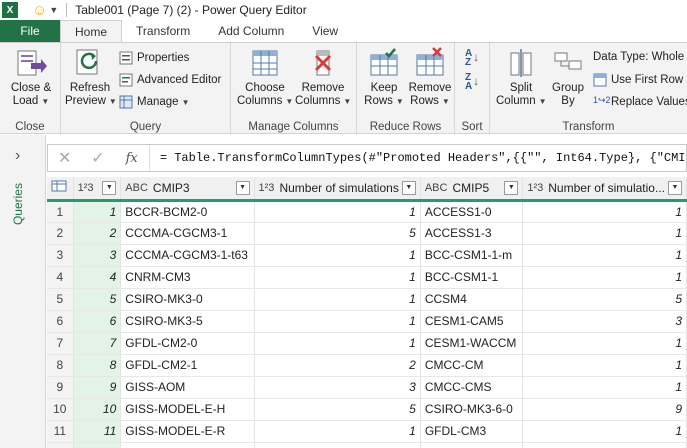 This screenshot has width=687, height=448. Describe the element at coordinates (18, 204) in the screenshot. I see `queries-pane-label: Queries` at that location.